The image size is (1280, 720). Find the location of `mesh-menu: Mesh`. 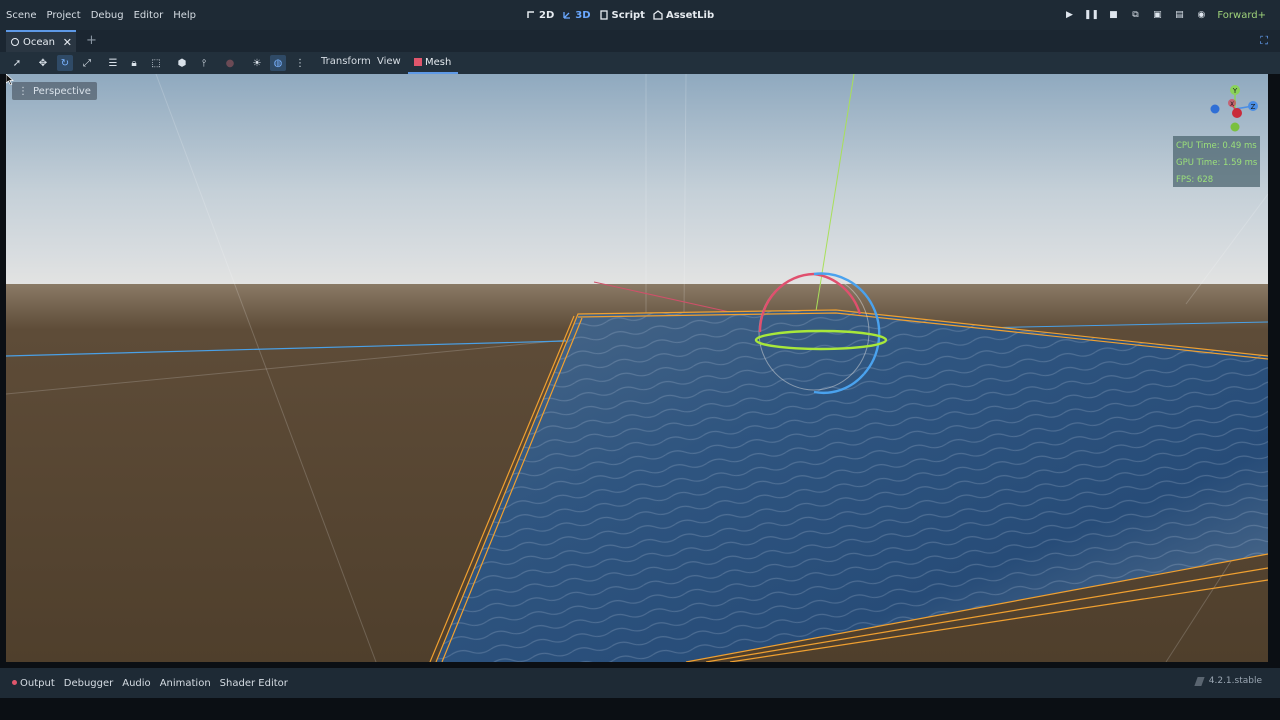

mesh-menu: Mesh is located at coordinates (433, 63).